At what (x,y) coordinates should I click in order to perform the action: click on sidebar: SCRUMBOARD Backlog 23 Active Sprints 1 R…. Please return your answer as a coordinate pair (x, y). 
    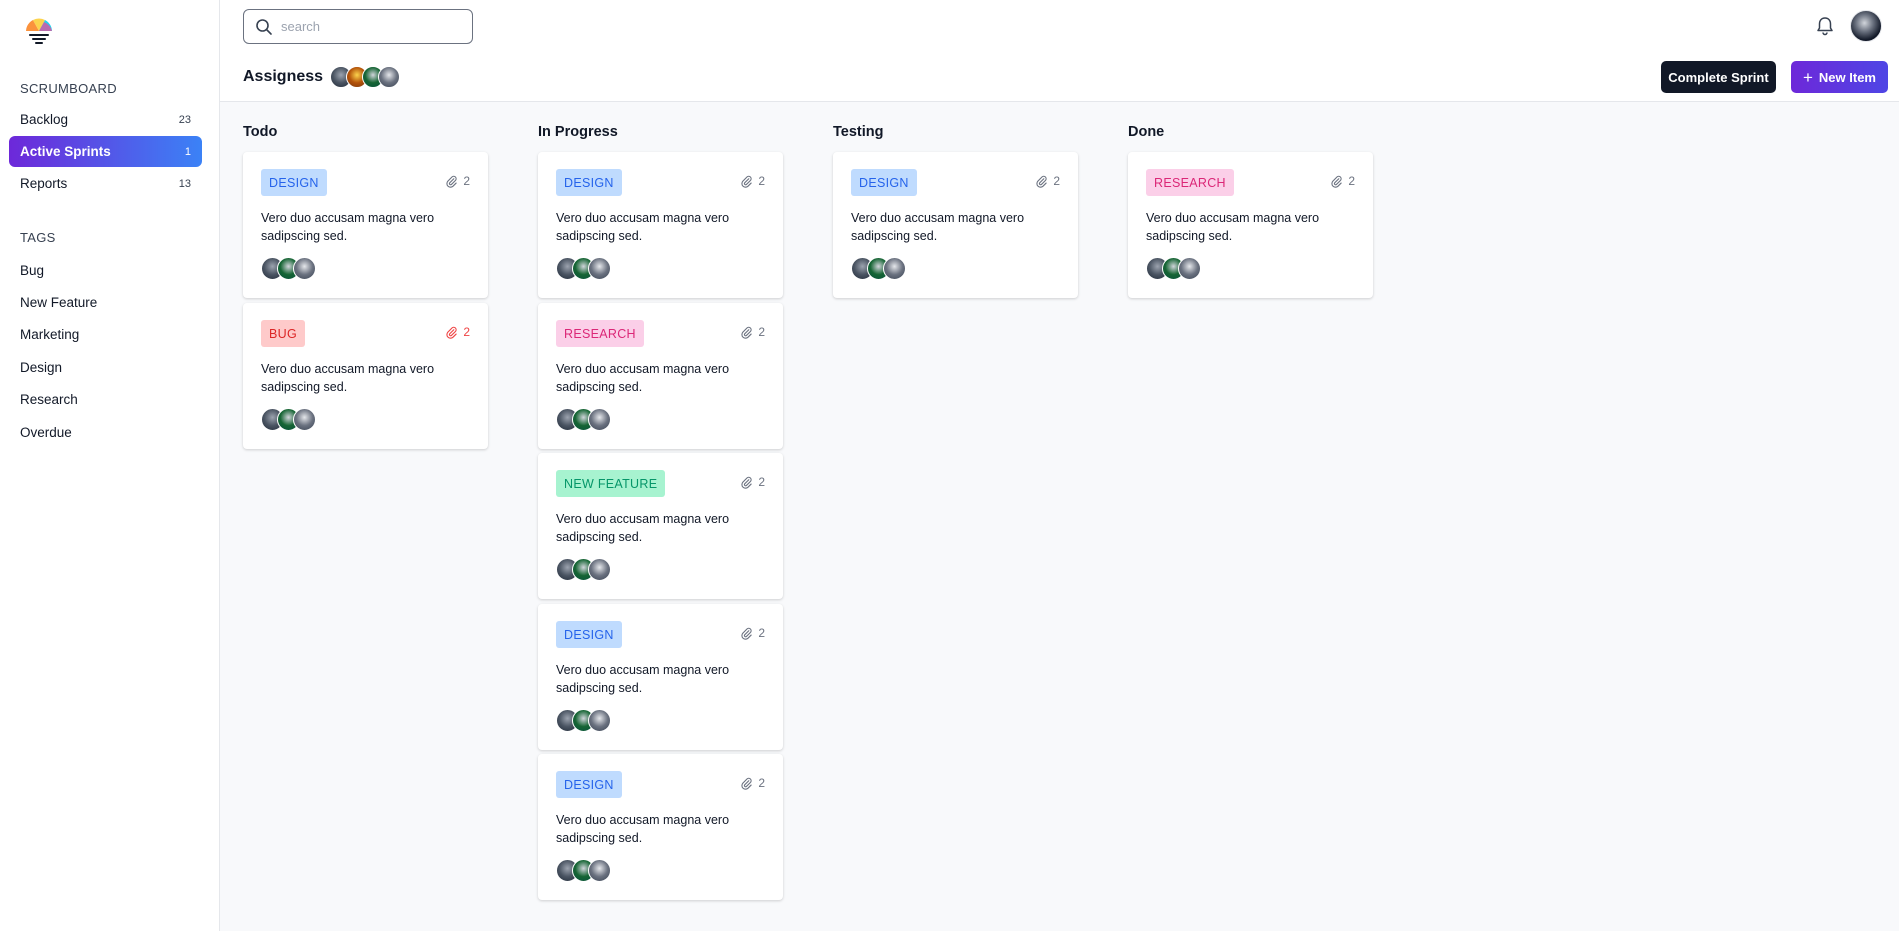
    Looking at the image, I should click on (110, 465).